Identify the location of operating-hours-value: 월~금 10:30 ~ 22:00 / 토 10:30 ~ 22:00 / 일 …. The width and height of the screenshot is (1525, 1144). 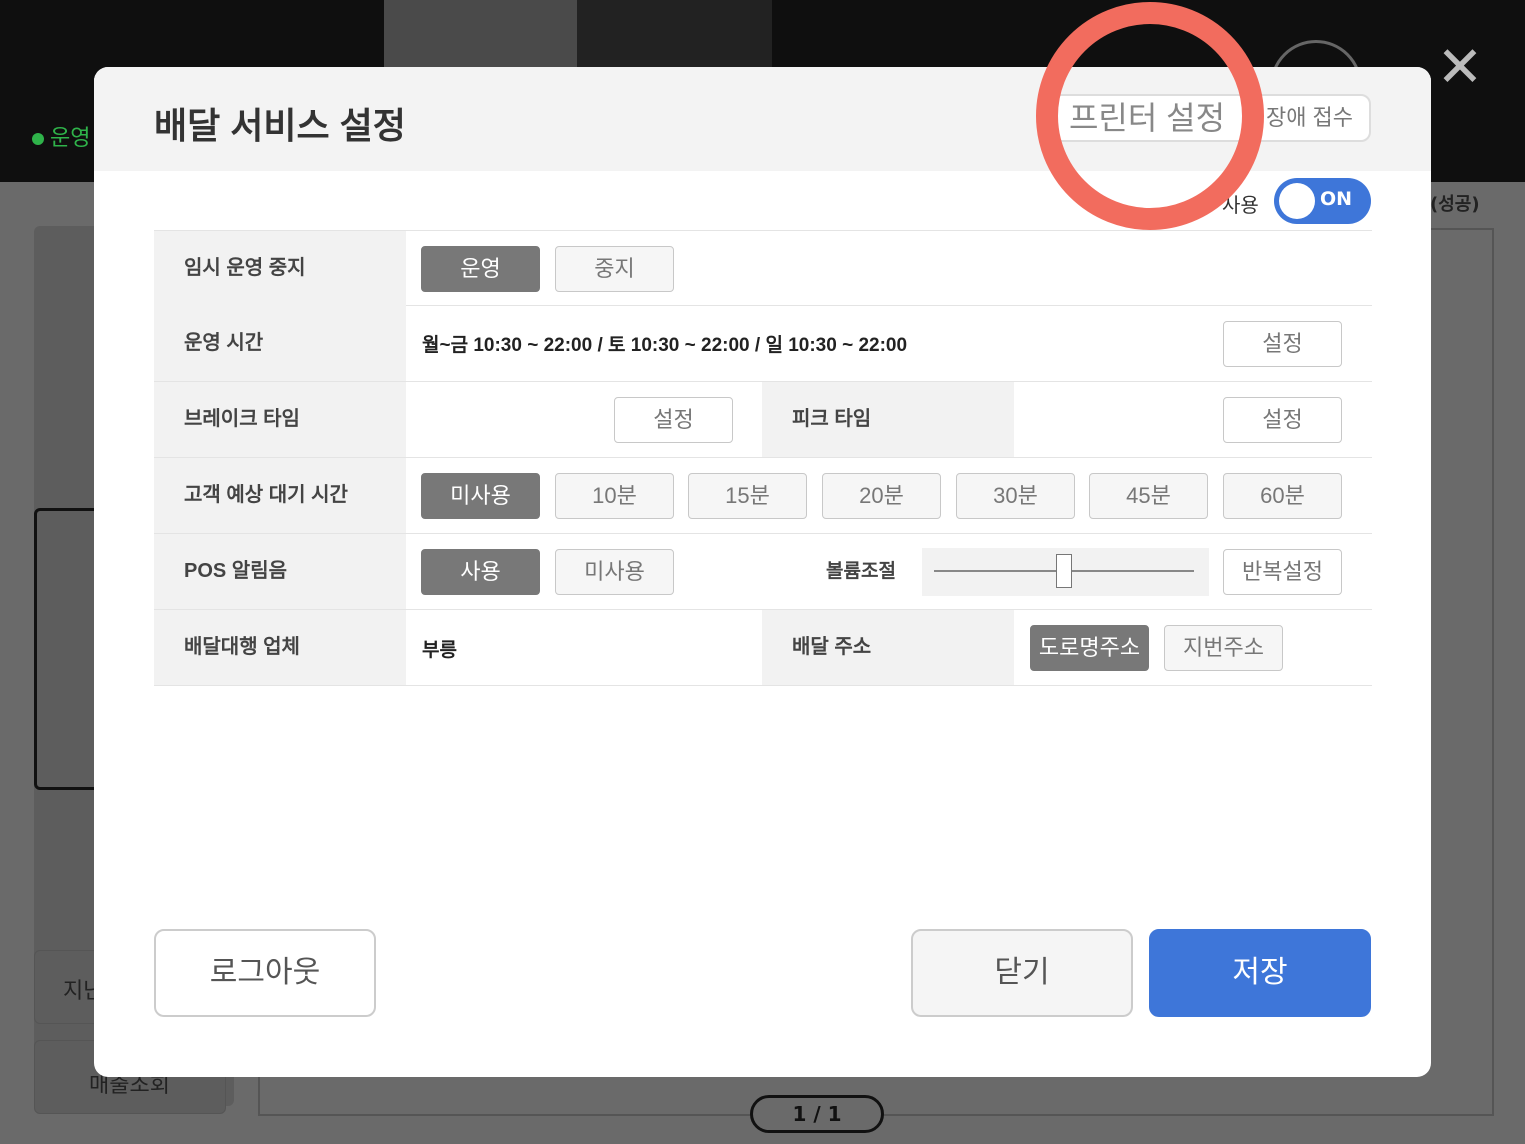
(665, 345).